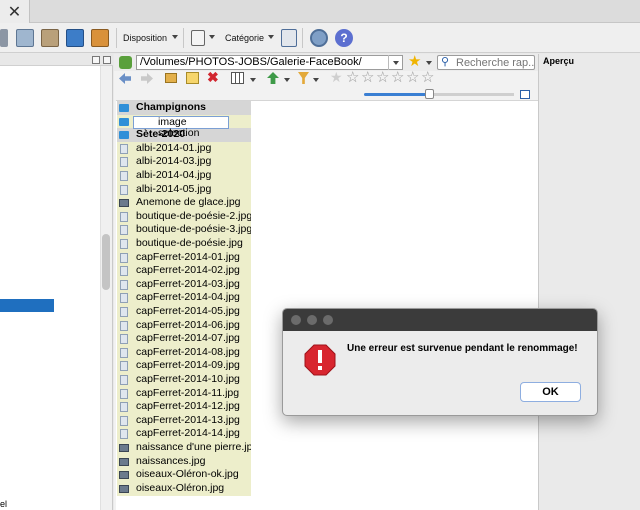 Image resolution: width=640 pixels, height=510 pixels. I want to click on file-row: albi-2014-01.jpg, so click(184, 149).